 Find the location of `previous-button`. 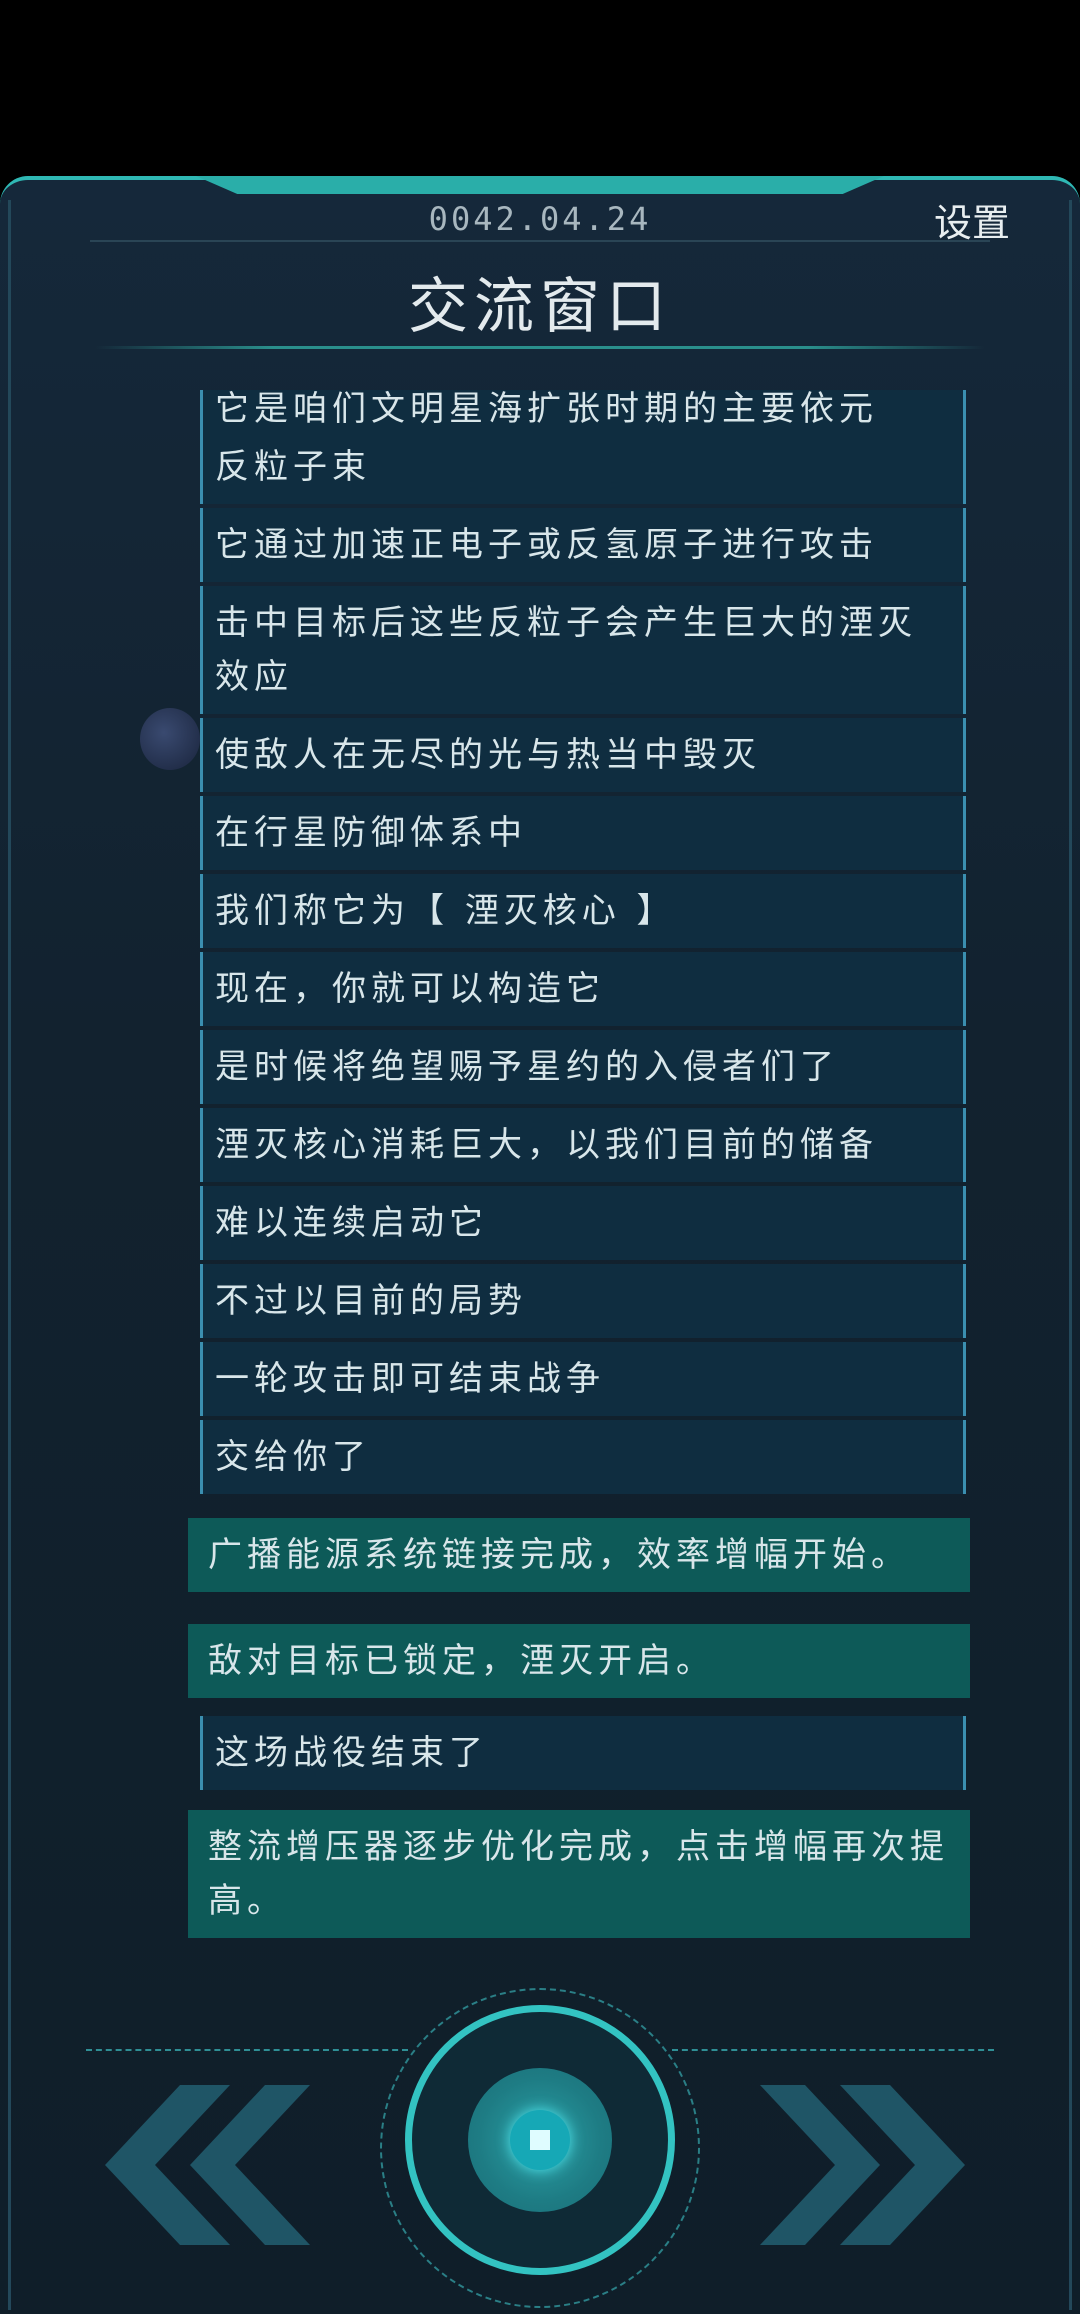

previous-button is located at coordinates (205, 2165).